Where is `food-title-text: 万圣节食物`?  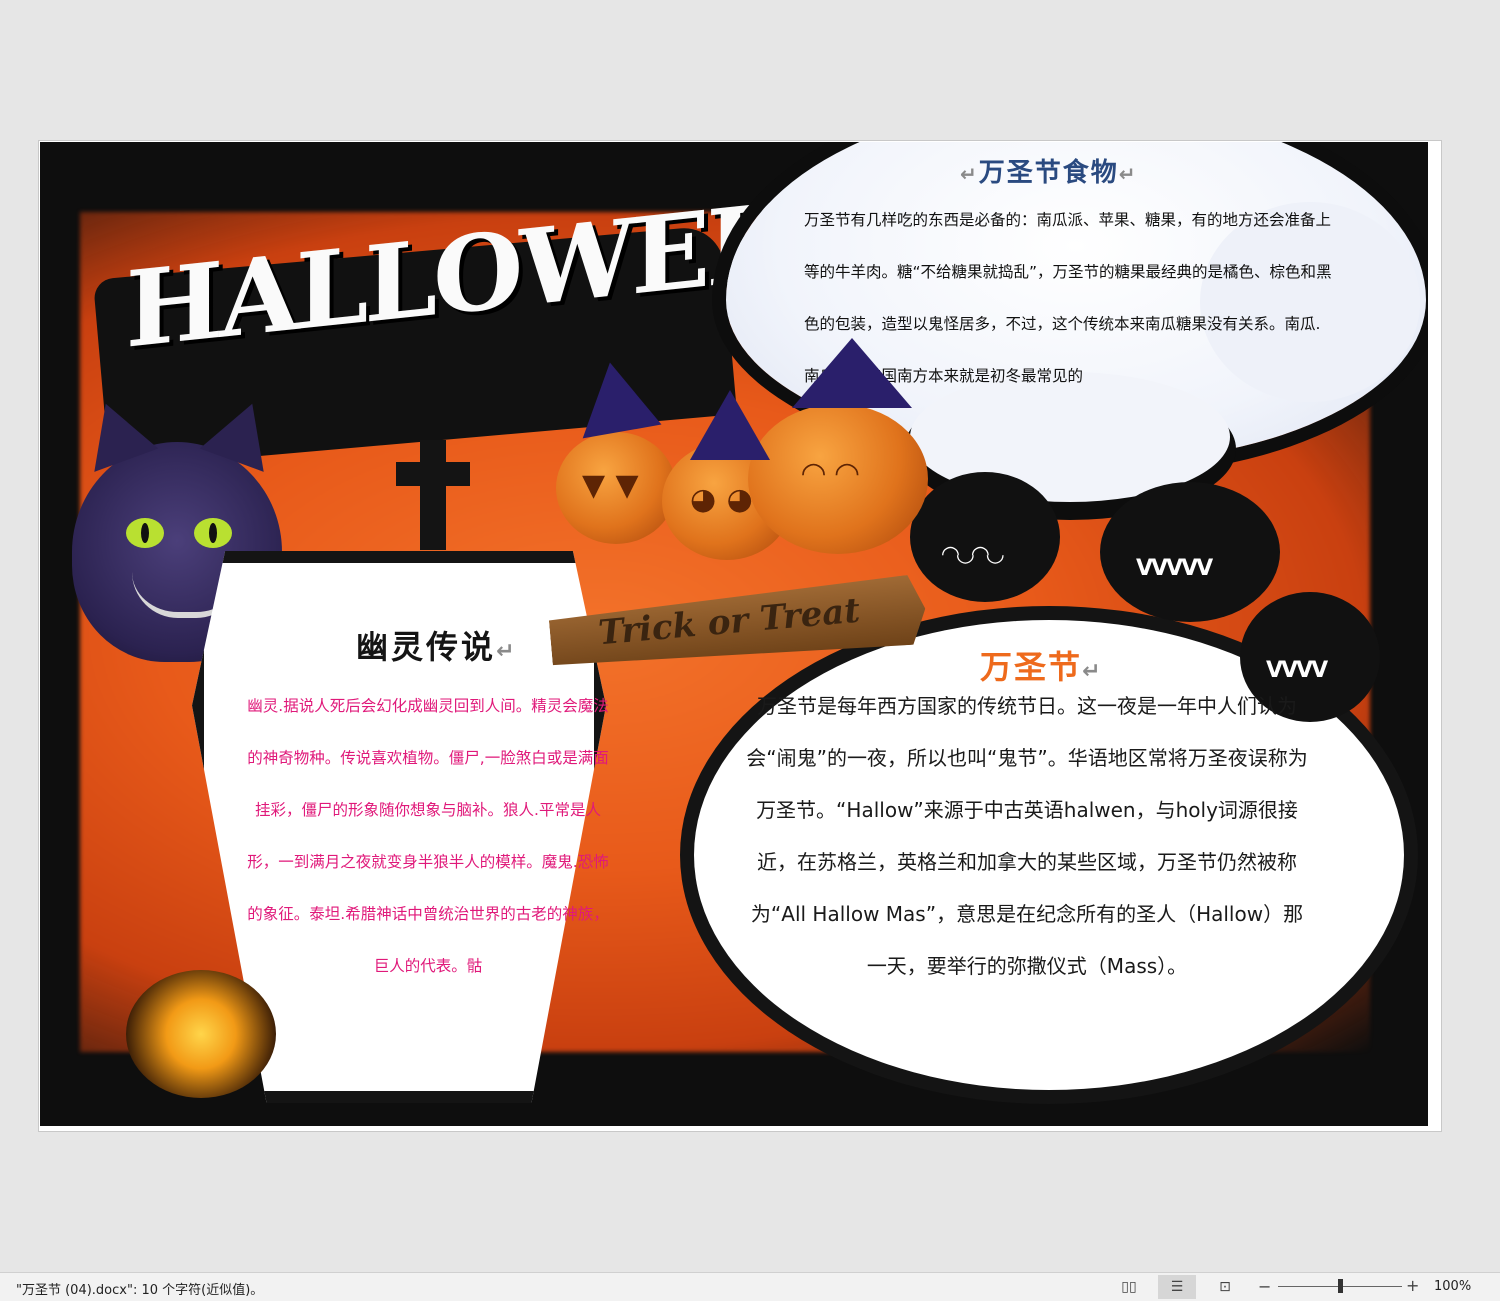
food-title-text: 万圣节食物 is located at coordinates (1048, 173).